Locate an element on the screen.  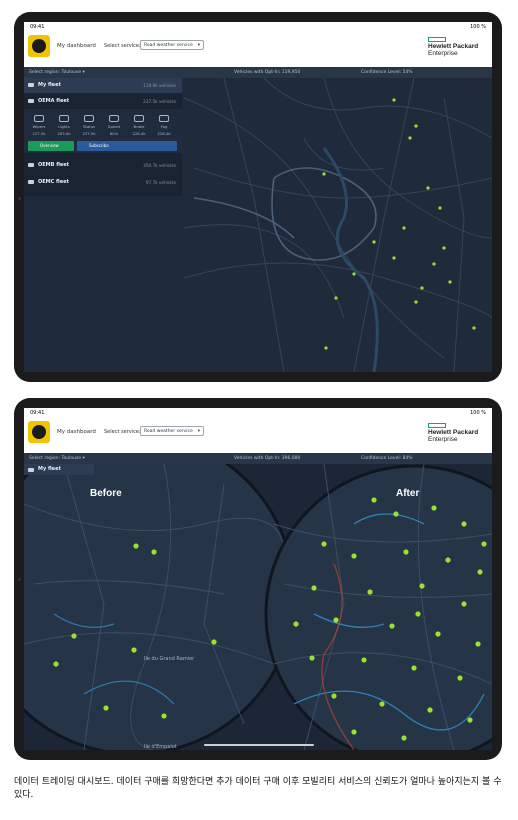
metric-label: Wipers is located at coordinates (39, 126).